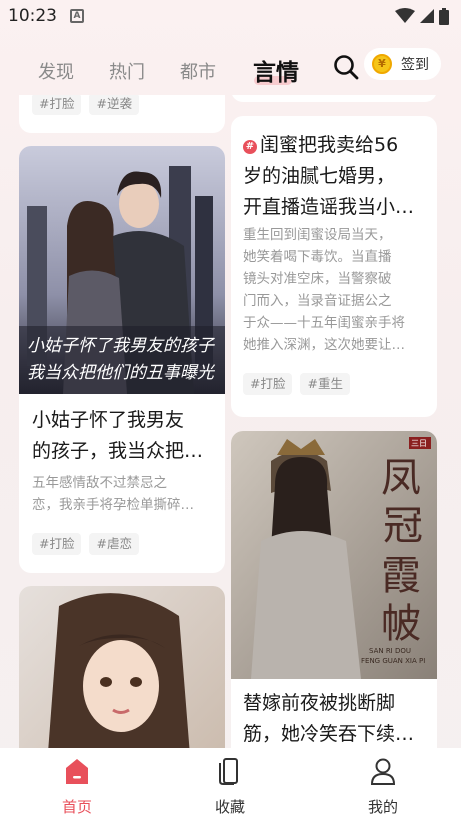 This screenshot has width=461, height=821. I want to click on home-icon, so click(77, 771).